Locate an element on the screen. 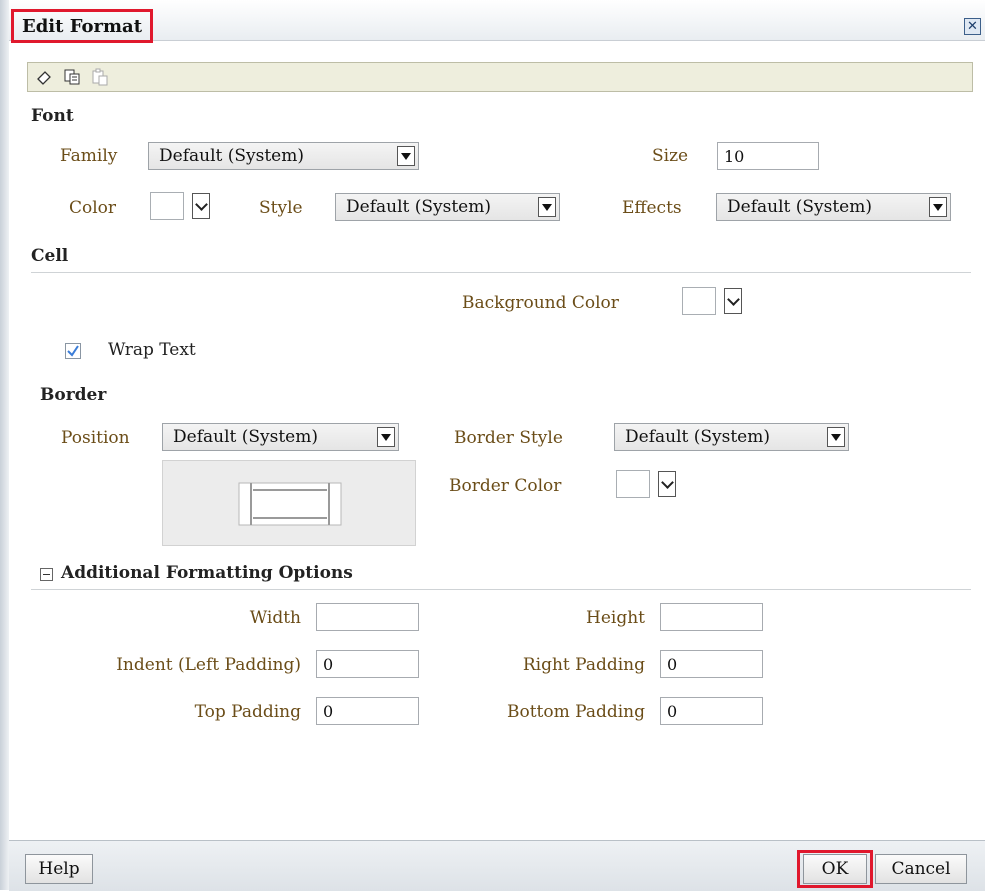  top-padding-label: Top Padding is located at coordinates (247, 712).